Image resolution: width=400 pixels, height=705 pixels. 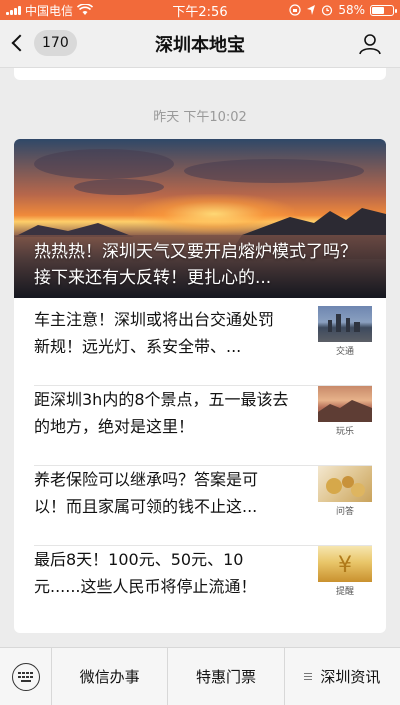 What do you see at coordinates (327, 10) in the screenshot?
I see `alarm-icon` at bounding box center [327, 10].